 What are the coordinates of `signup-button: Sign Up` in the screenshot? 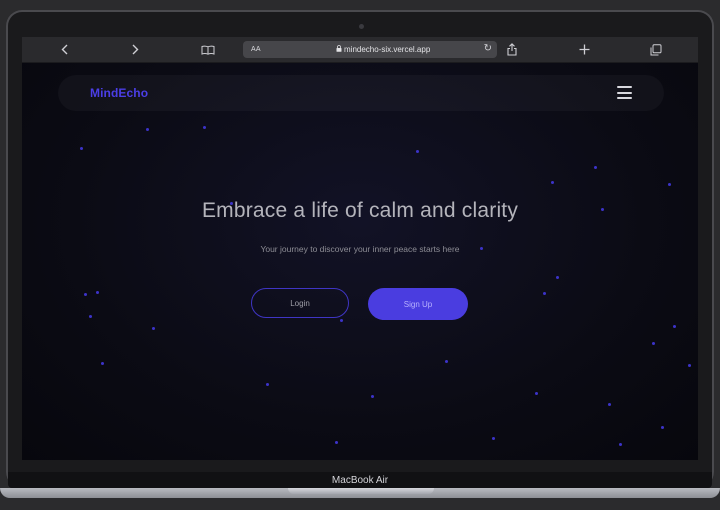 It's located at (418, 304).